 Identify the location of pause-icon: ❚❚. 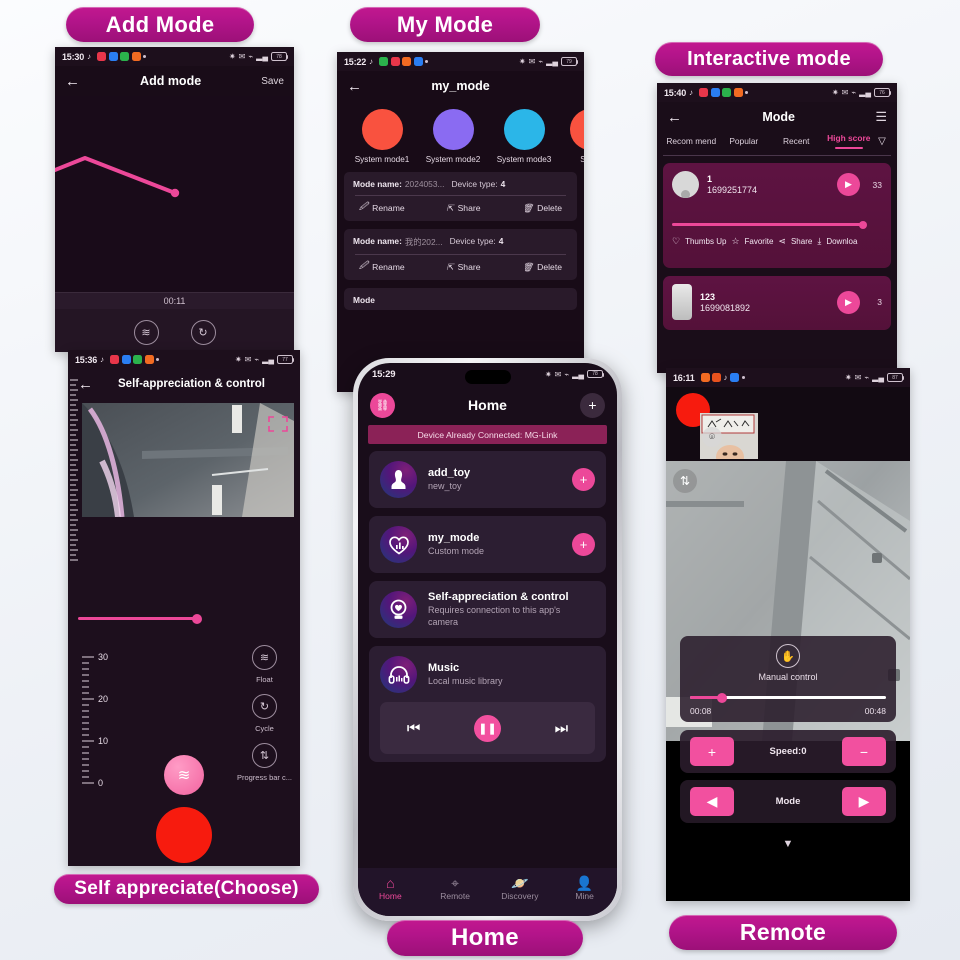
(487, 728).